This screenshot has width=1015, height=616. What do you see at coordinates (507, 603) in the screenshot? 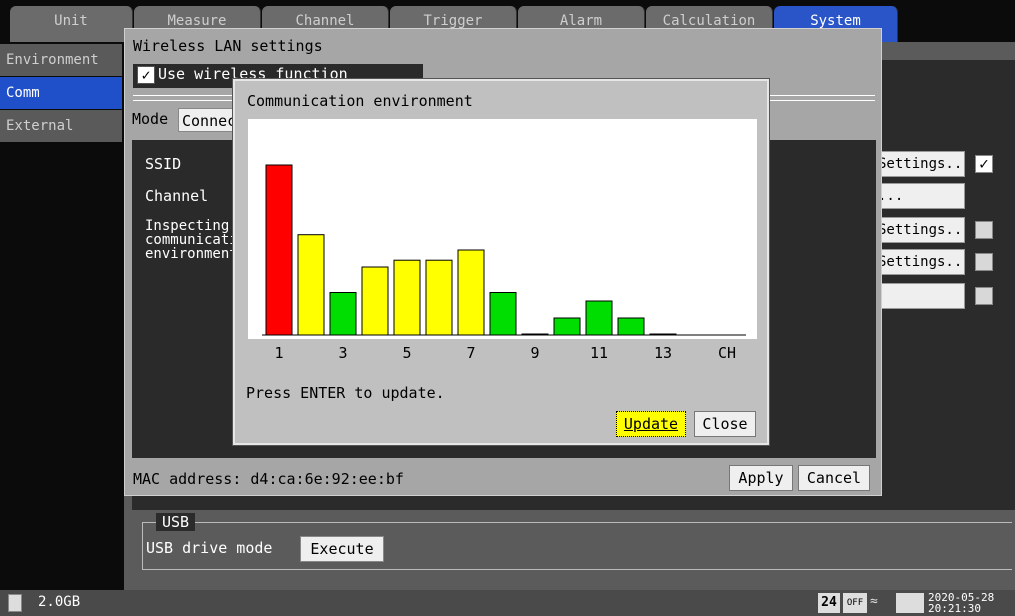
I see `status-bar: 2.0GB 24 OFF ≈ 2020-05-28 20:21:30` at bounding box center [507, 603].